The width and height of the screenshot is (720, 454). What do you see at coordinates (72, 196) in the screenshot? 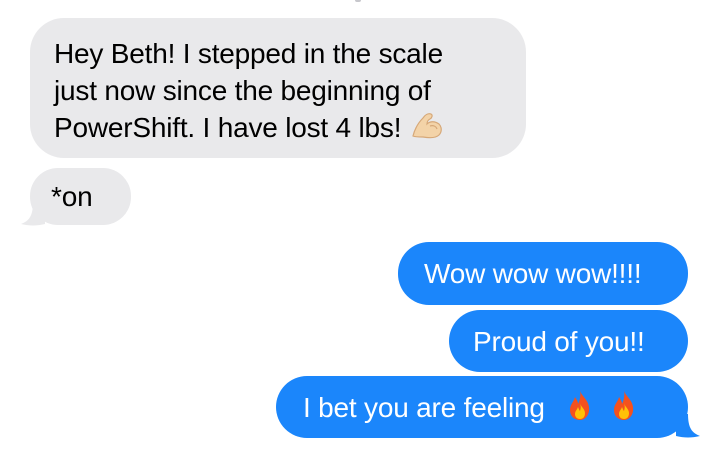
I see `message-text: *on` at bounding box center [72, 196].